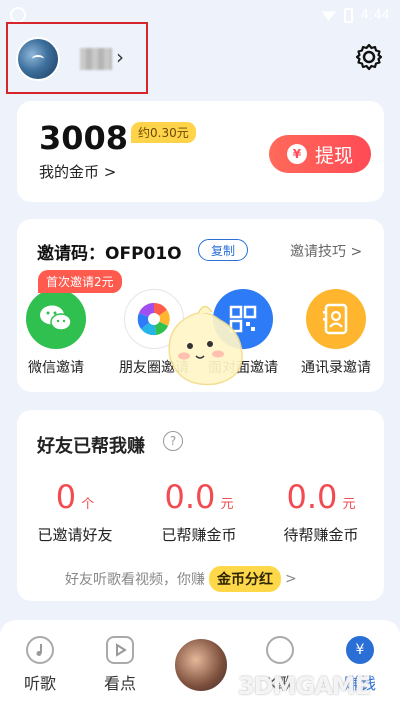 This screenshot has height=711, width=400. What do you see at coordinates (201, 665) in the screenshot?
I see `now-playing-disc` at bounding box center [201, 665].